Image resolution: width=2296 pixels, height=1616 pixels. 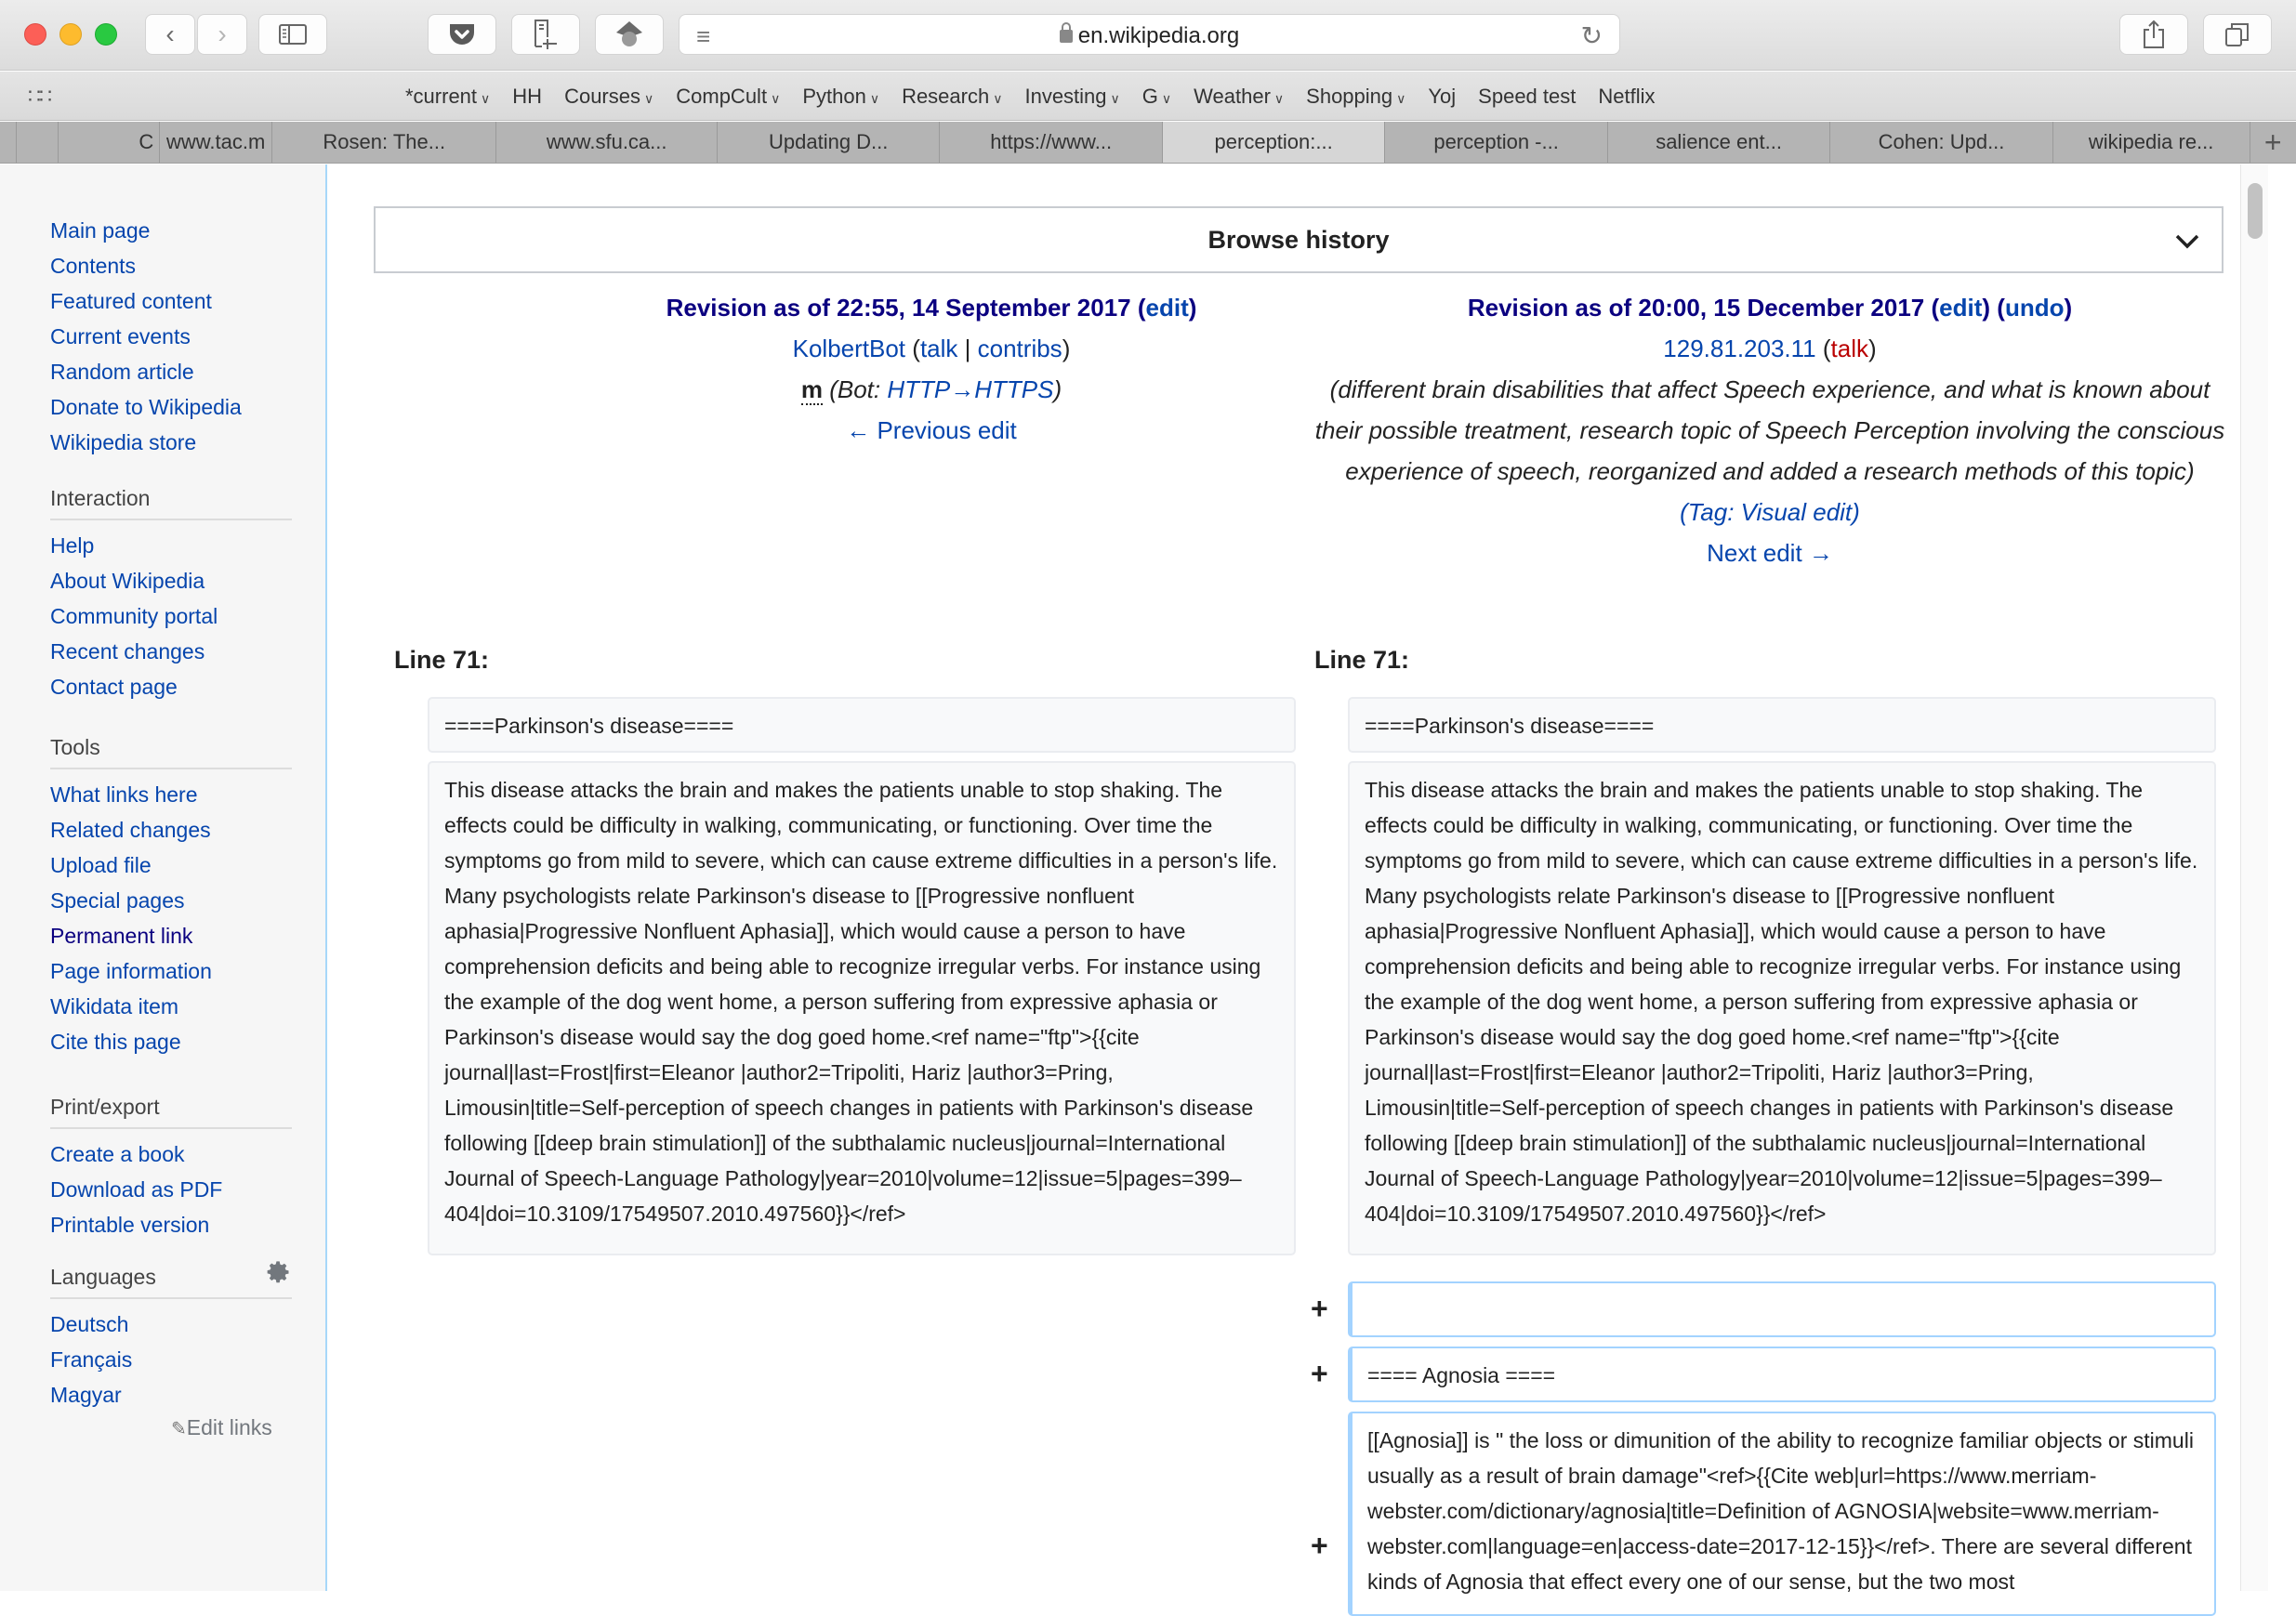 What do you see at coordinates (171, 371) in the screenshot?
I see `sidebar-item-random-article: Random article` at bounding box center [171, 371].